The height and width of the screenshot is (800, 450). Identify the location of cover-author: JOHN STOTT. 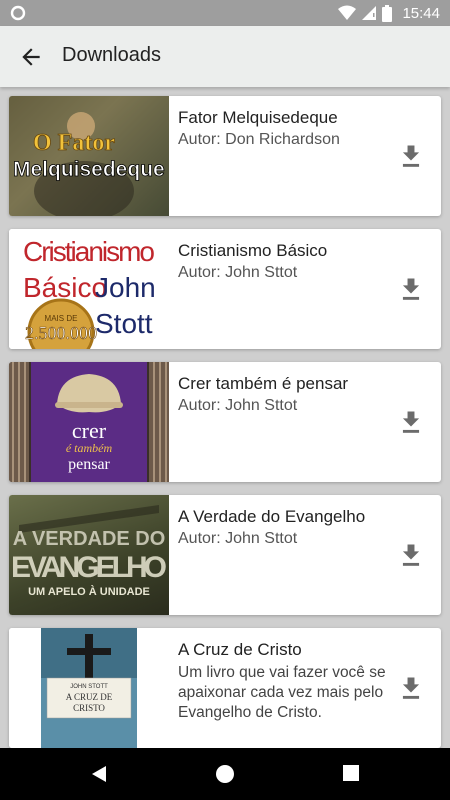
(89, 687).